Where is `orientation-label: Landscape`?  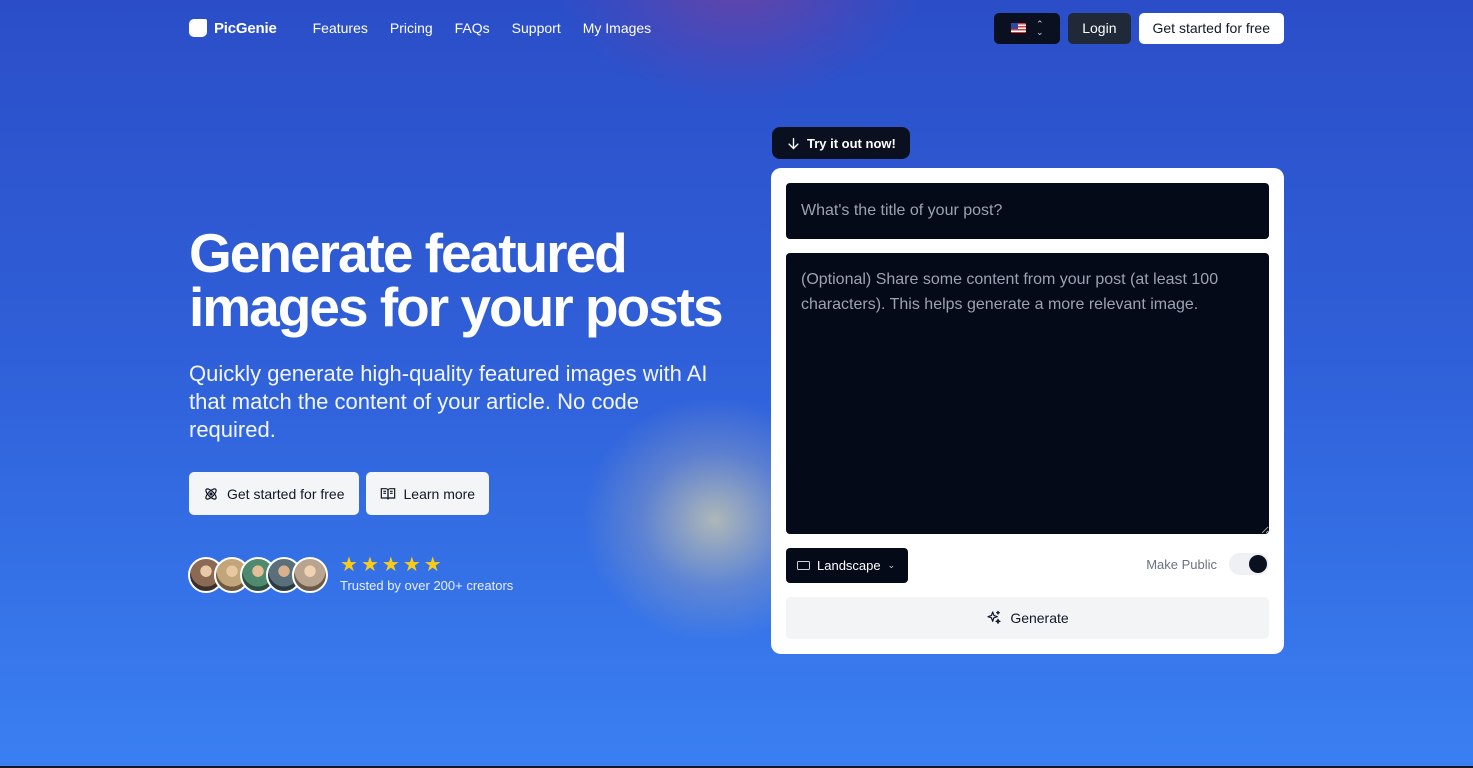 orientation-label: Landscape is located at coordinates (849, 565).